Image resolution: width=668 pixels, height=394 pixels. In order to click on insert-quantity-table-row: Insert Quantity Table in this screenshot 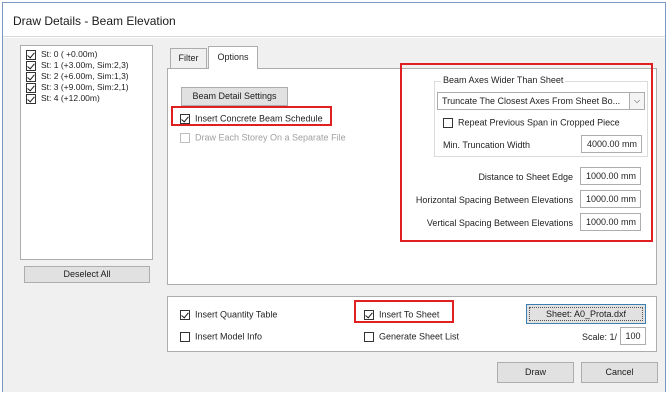, I will do `click(228, 315)`.